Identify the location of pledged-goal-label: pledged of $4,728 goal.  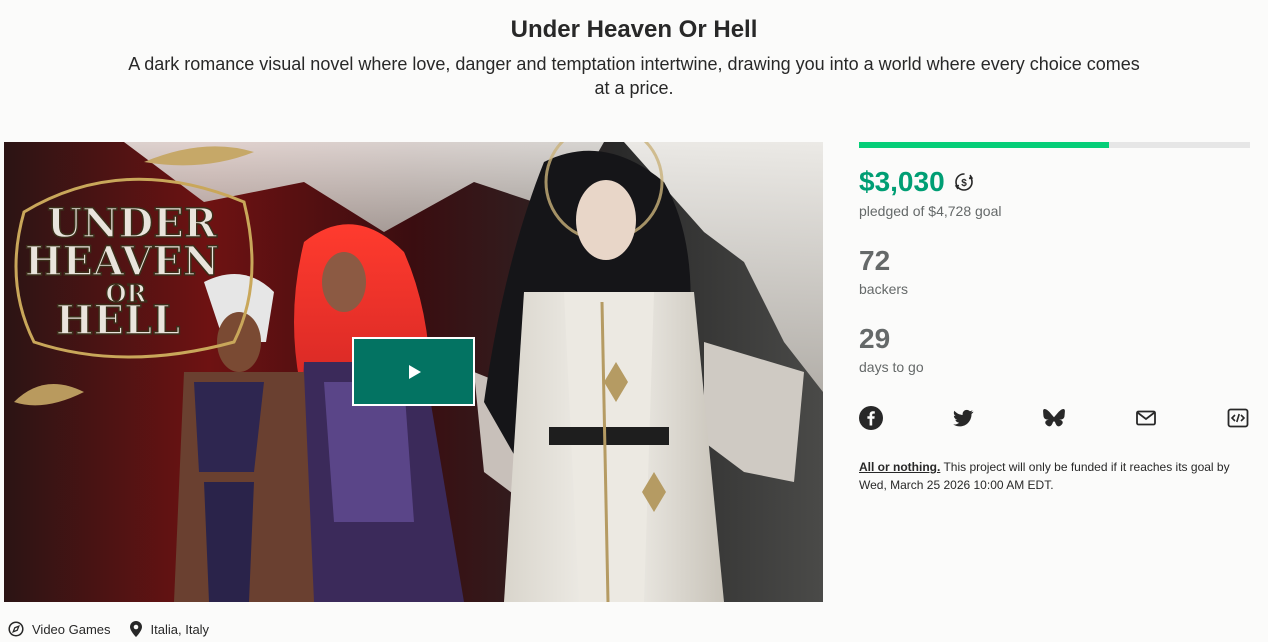
(930, 211).